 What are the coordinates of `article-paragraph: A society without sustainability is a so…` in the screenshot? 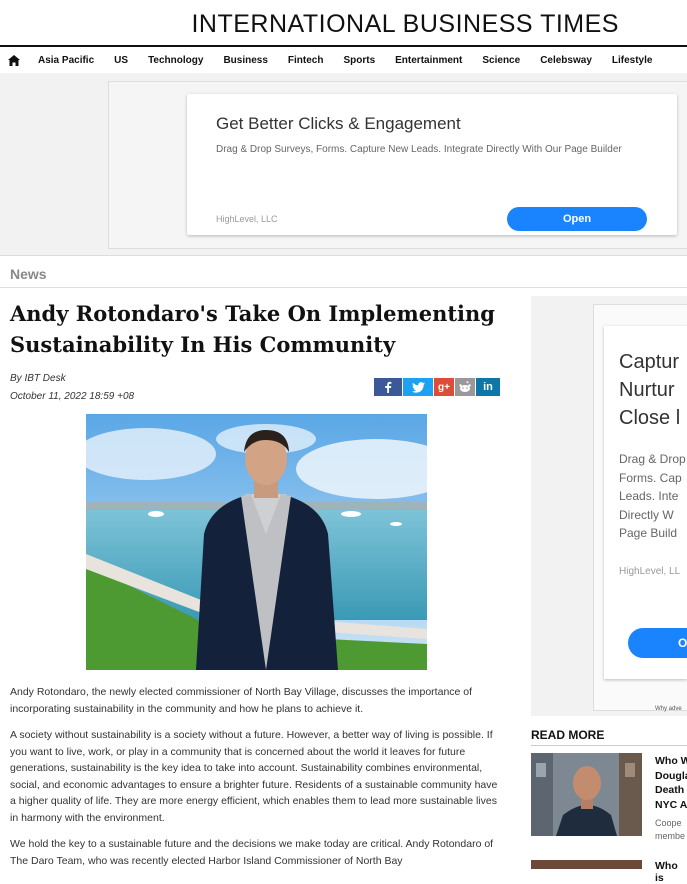 It's located at (254, 776).